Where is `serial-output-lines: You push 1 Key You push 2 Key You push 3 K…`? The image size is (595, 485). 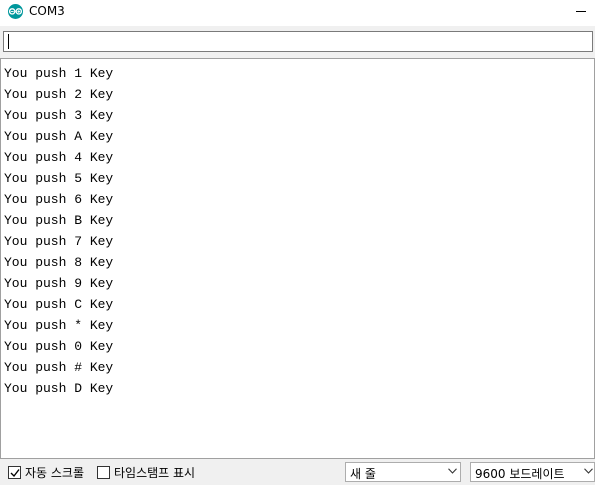 serial-output-lines: You push 1 Key You push 2 Key You push 3 K… is located at coordinates (58, 231).